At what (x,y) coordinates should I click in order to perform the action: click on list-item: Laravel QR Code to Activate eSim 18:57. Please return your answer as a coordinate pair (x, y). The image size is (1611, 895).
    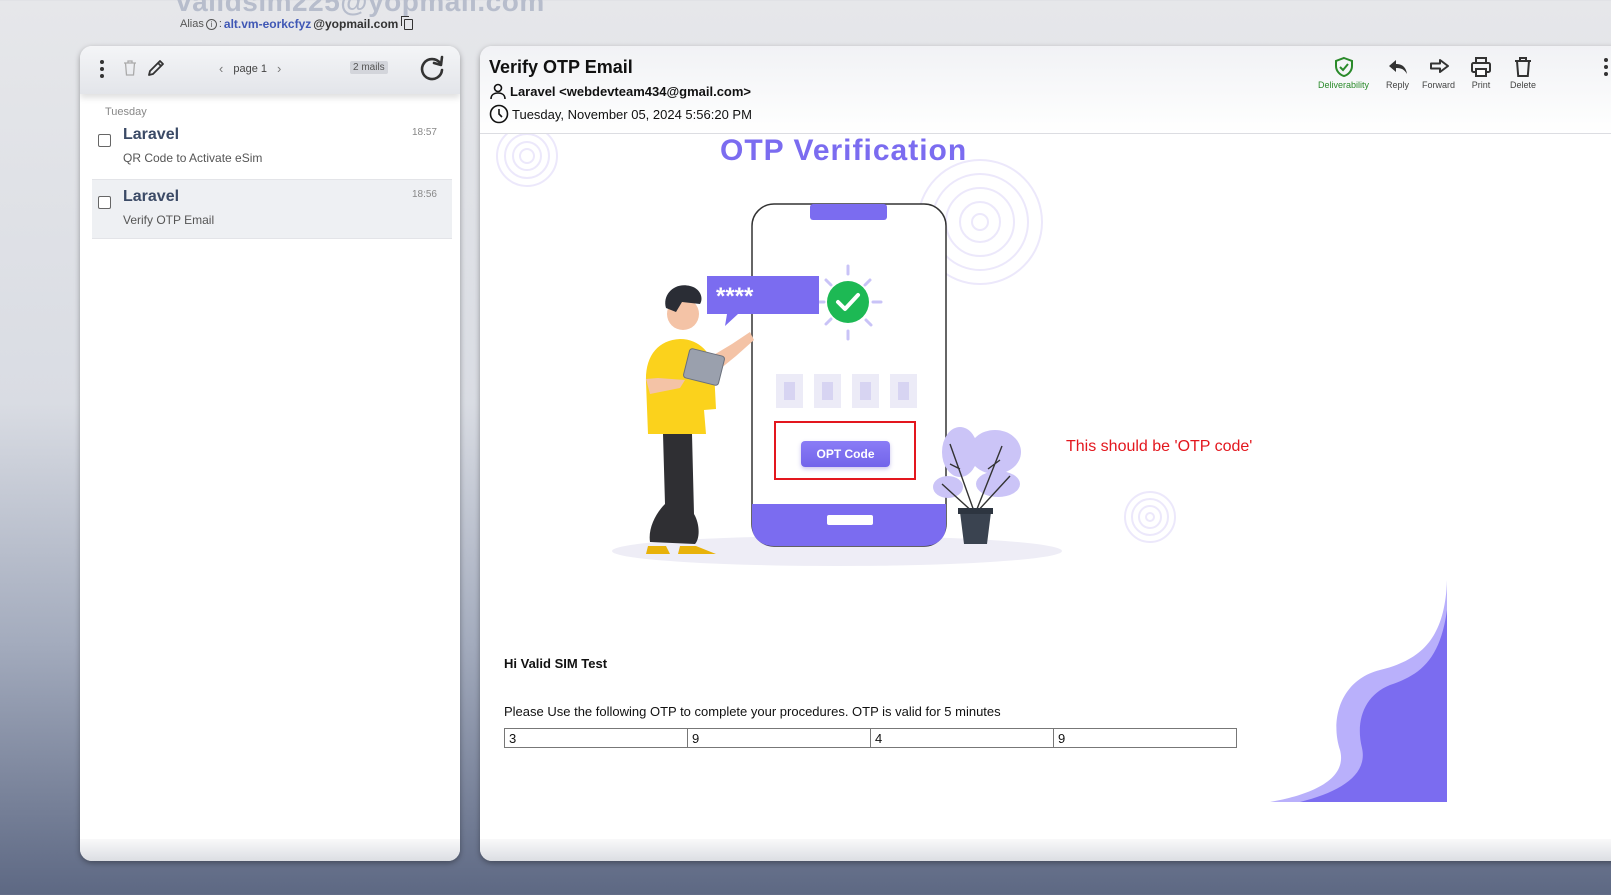
    Looking at the image, I should click on (272, 148).